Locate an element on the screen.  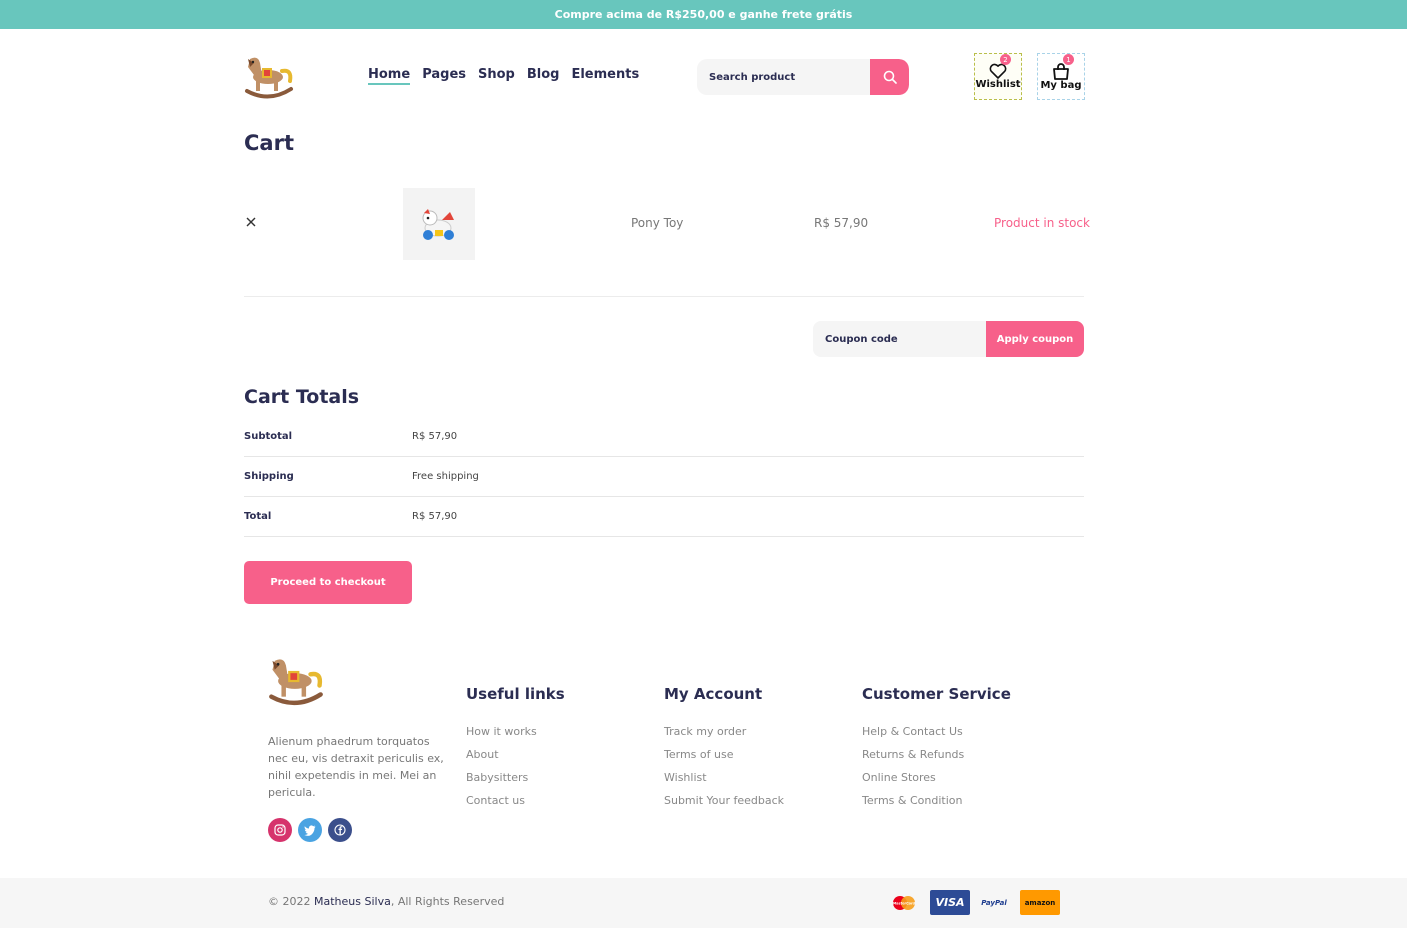
search-bar is located at coordinates (803, 77).